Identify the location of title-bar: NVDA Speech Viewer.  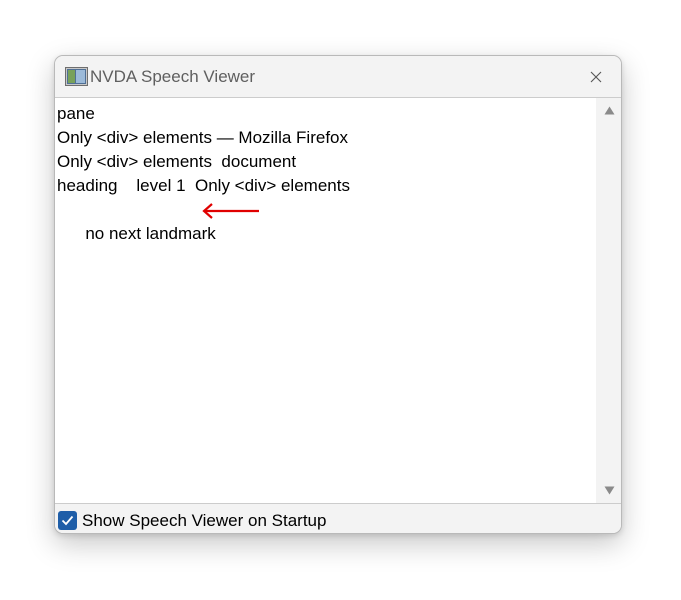
(338, 76).